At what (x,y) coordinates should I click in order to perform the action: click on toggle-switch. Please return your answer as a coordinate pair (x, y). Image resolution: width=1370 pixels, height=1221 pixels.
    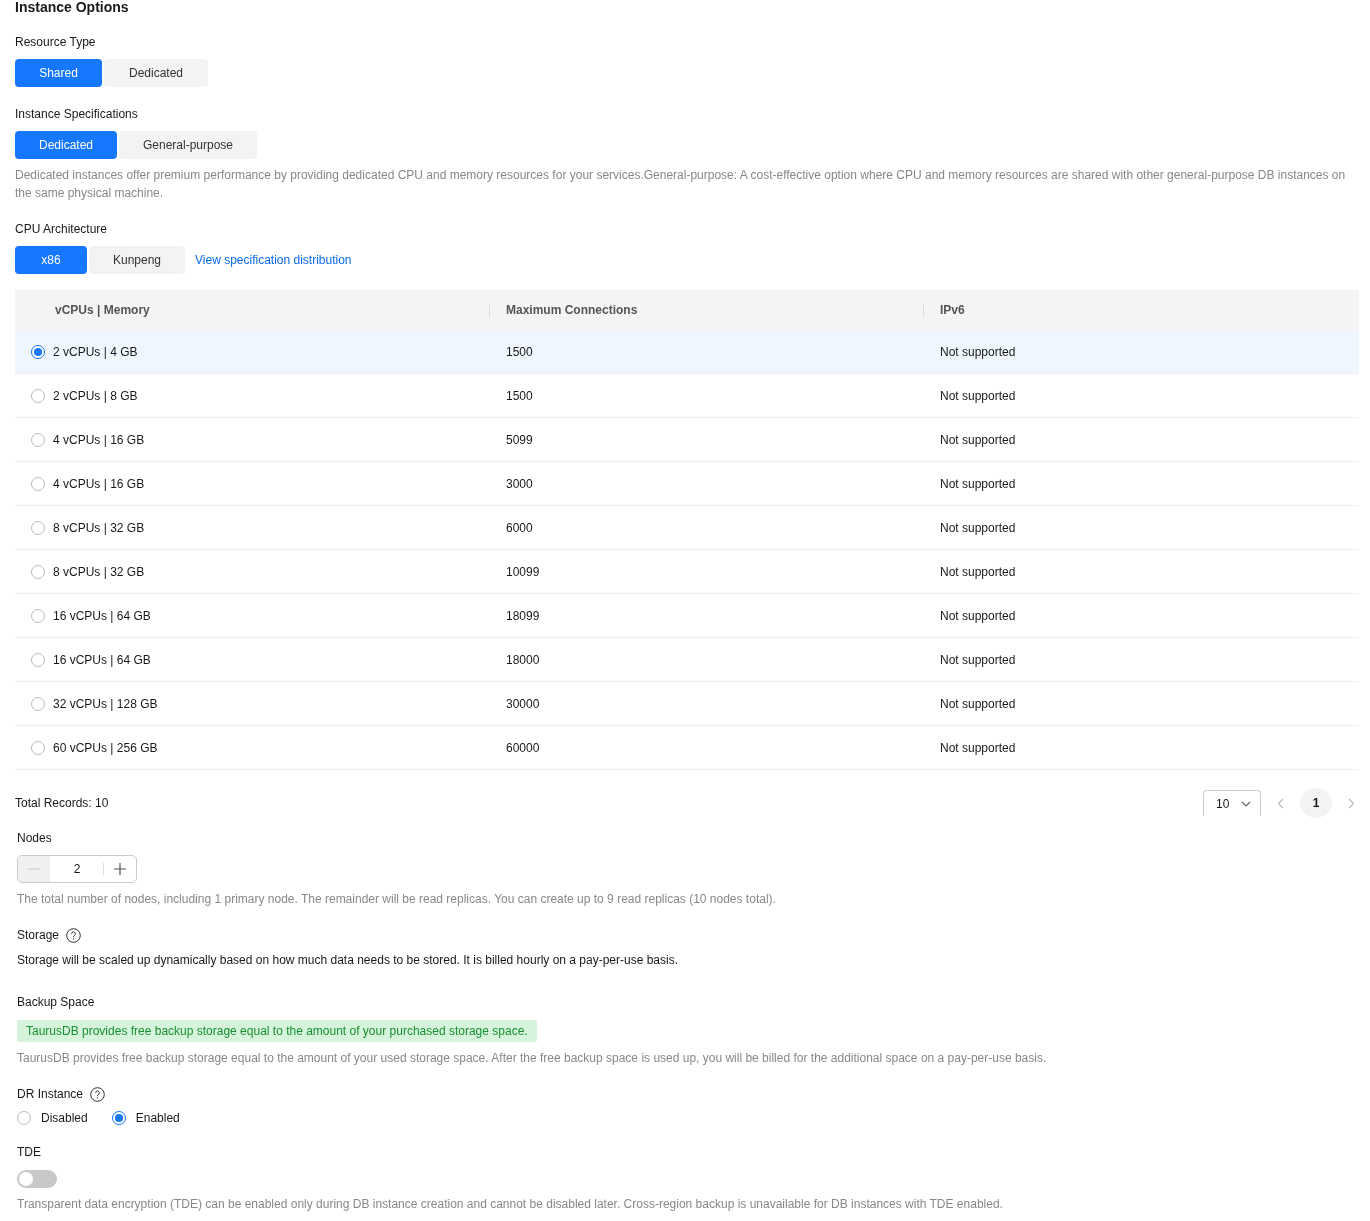
    Looking at the image, I should click on (37, 1179).